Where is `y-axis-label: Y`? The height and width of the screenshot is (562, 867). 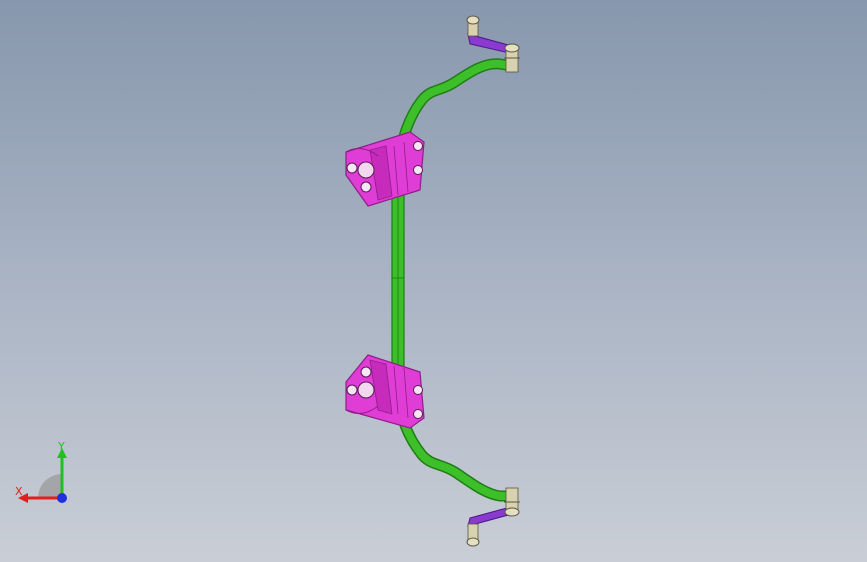 y-axis-label: Y is located at coordinates (61, 446).